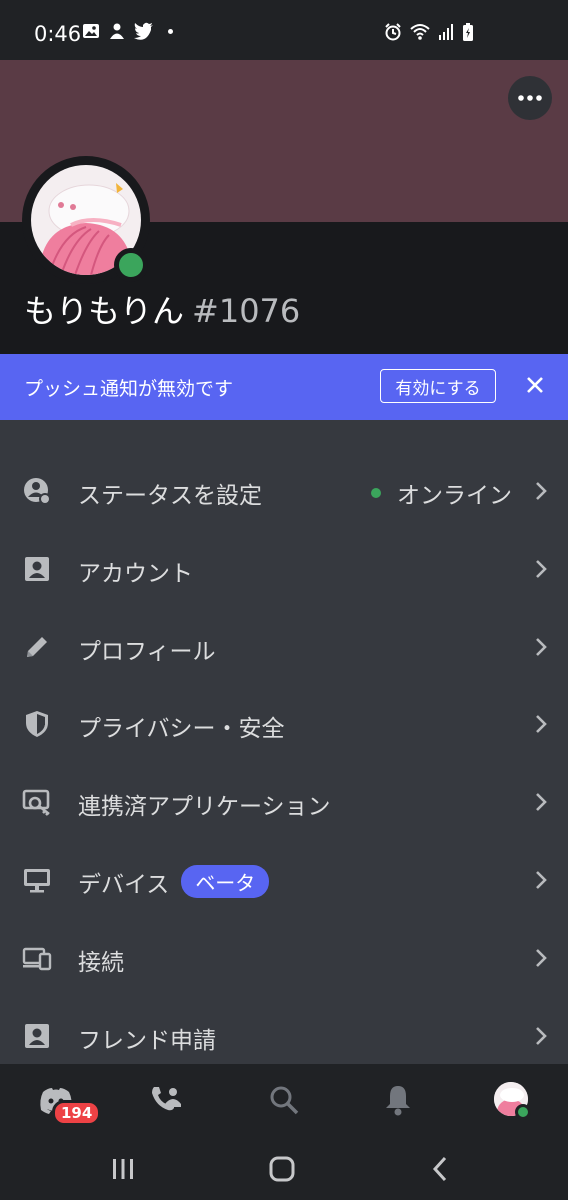 Image resolution: width=568 pixels, height=1200 pixels. Describe the element at coordinates (181, 729) in the screenshot. I see `privacy-safety-label: プライバシー・安全` at that location.